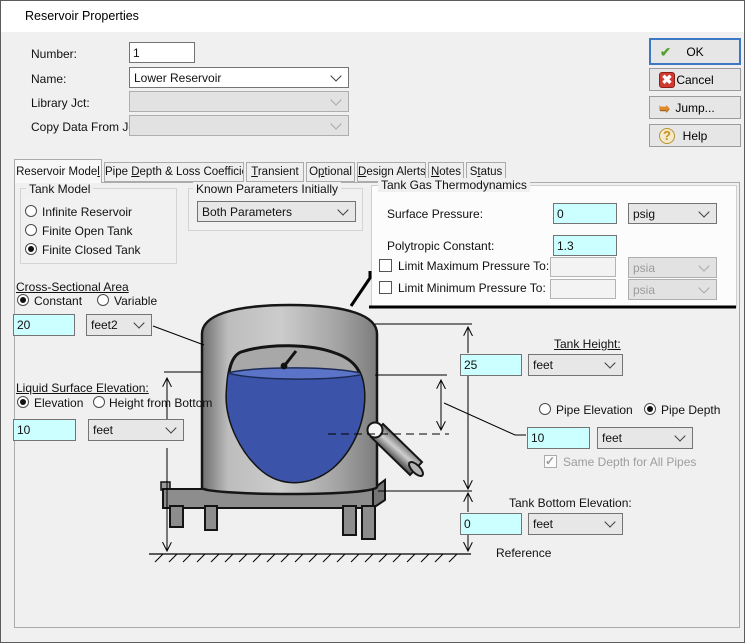  Describe the element at coordinates (23, 300) in the screenshot. I see `radio-csa-constant` at that location.